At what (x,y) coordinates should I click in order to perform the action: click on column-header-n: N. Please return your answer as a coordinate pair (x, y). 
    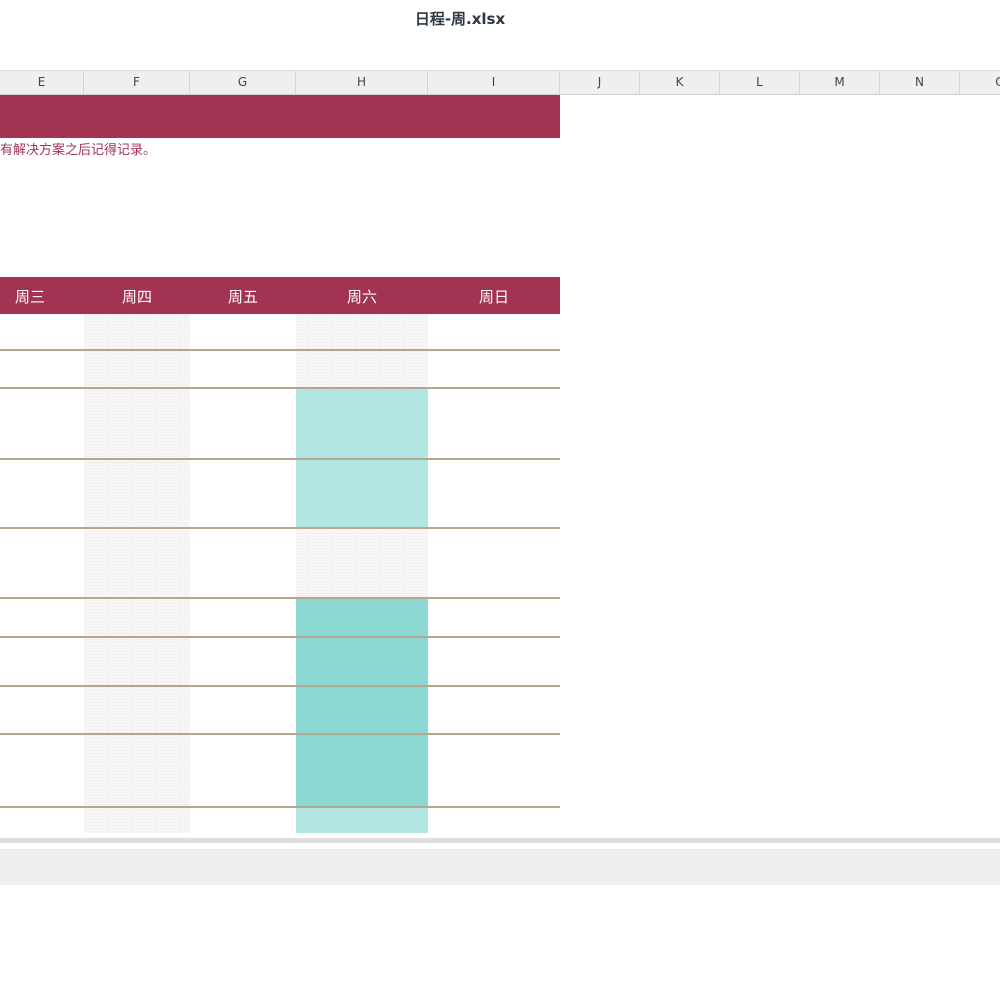
    Looking at the image, I should click on (920, 82).